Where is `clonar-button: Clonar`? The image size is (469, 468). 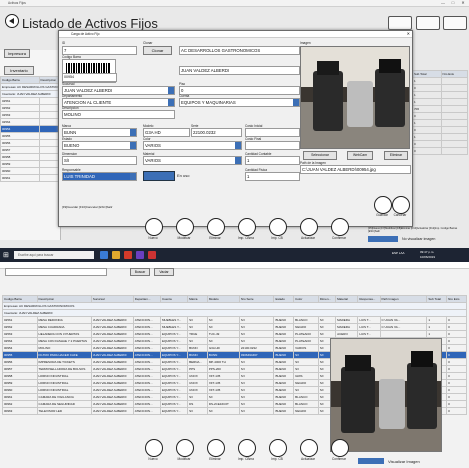 clonar-button: Clonar is located at coordinates (157, 50).